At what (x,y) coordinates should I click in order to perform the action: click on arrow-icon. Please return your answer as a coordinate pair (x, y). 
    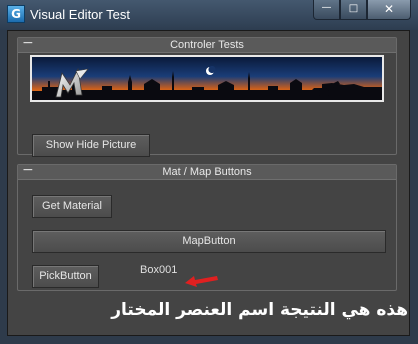
    Looking at the image, I should click on (201, 281).